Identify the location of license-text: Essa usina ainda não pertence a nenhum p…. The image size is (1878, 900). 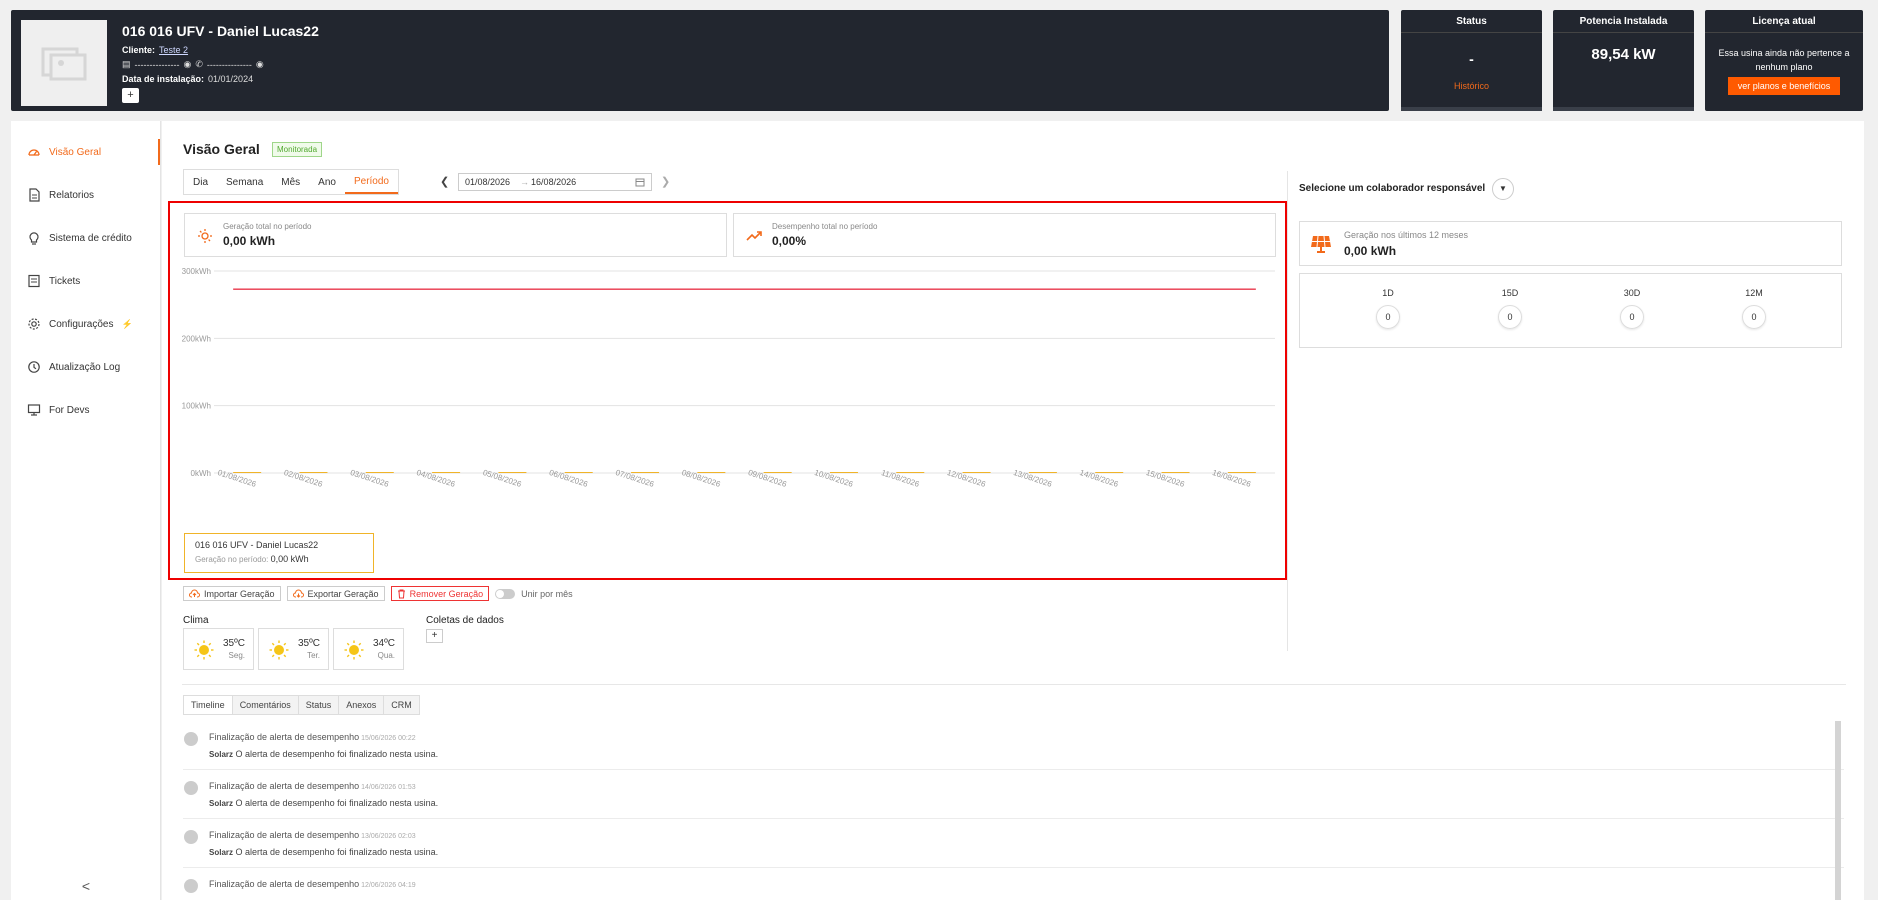
(1784, 60).